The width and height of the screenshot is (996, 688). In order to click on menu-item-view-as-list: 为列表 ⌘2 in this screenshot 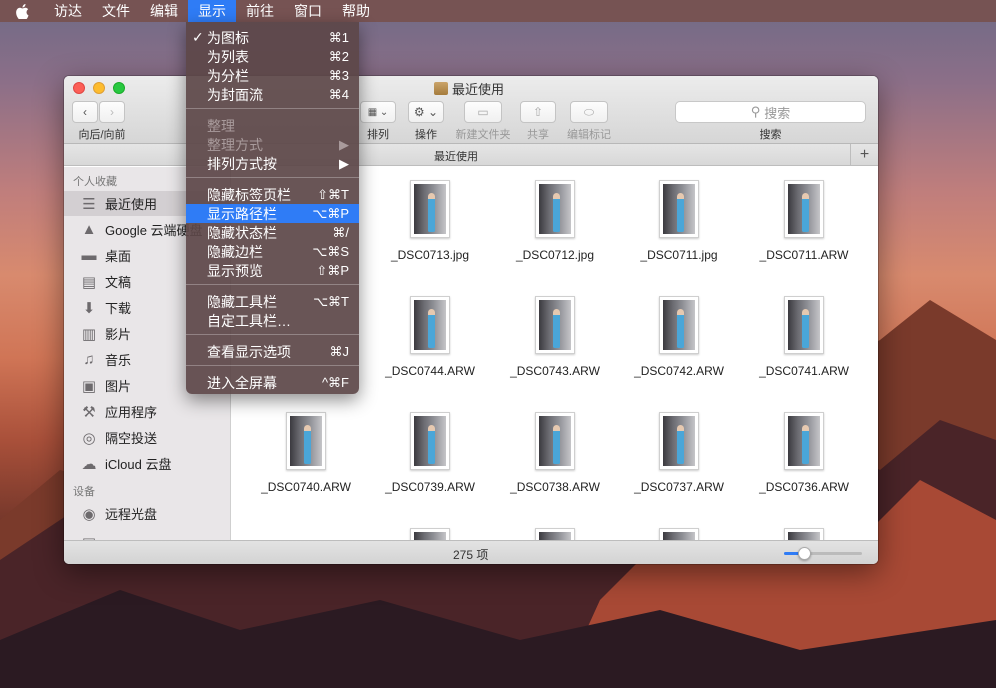, I will do `click(272, 56)`.